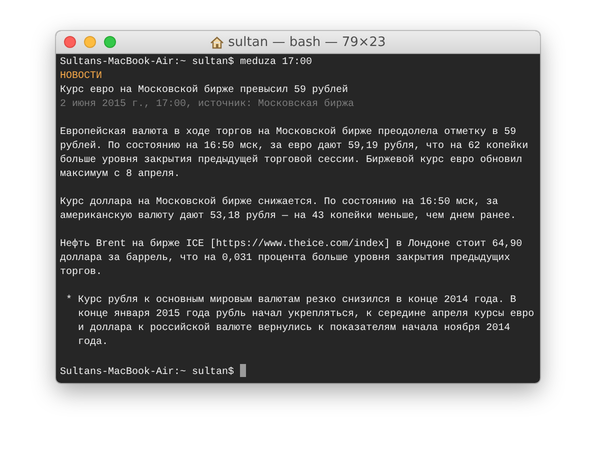 The width and height of the screenshot is (596, 464). What do you see at coordinates (295, 154) in the screenshot?
I see `output-text: Европейская валюта в ходе торгов на Московской бирже преодолела отметку в 59 рублей. По состоянию на 16:50 мск, за евро дают 59,19 рубля, что на 62 копейки больше уровня закрытия предыдущей торговой сессии. Биржевой курс евро обновил максимум с 8 апреля.` at bounding box center [295, 154].